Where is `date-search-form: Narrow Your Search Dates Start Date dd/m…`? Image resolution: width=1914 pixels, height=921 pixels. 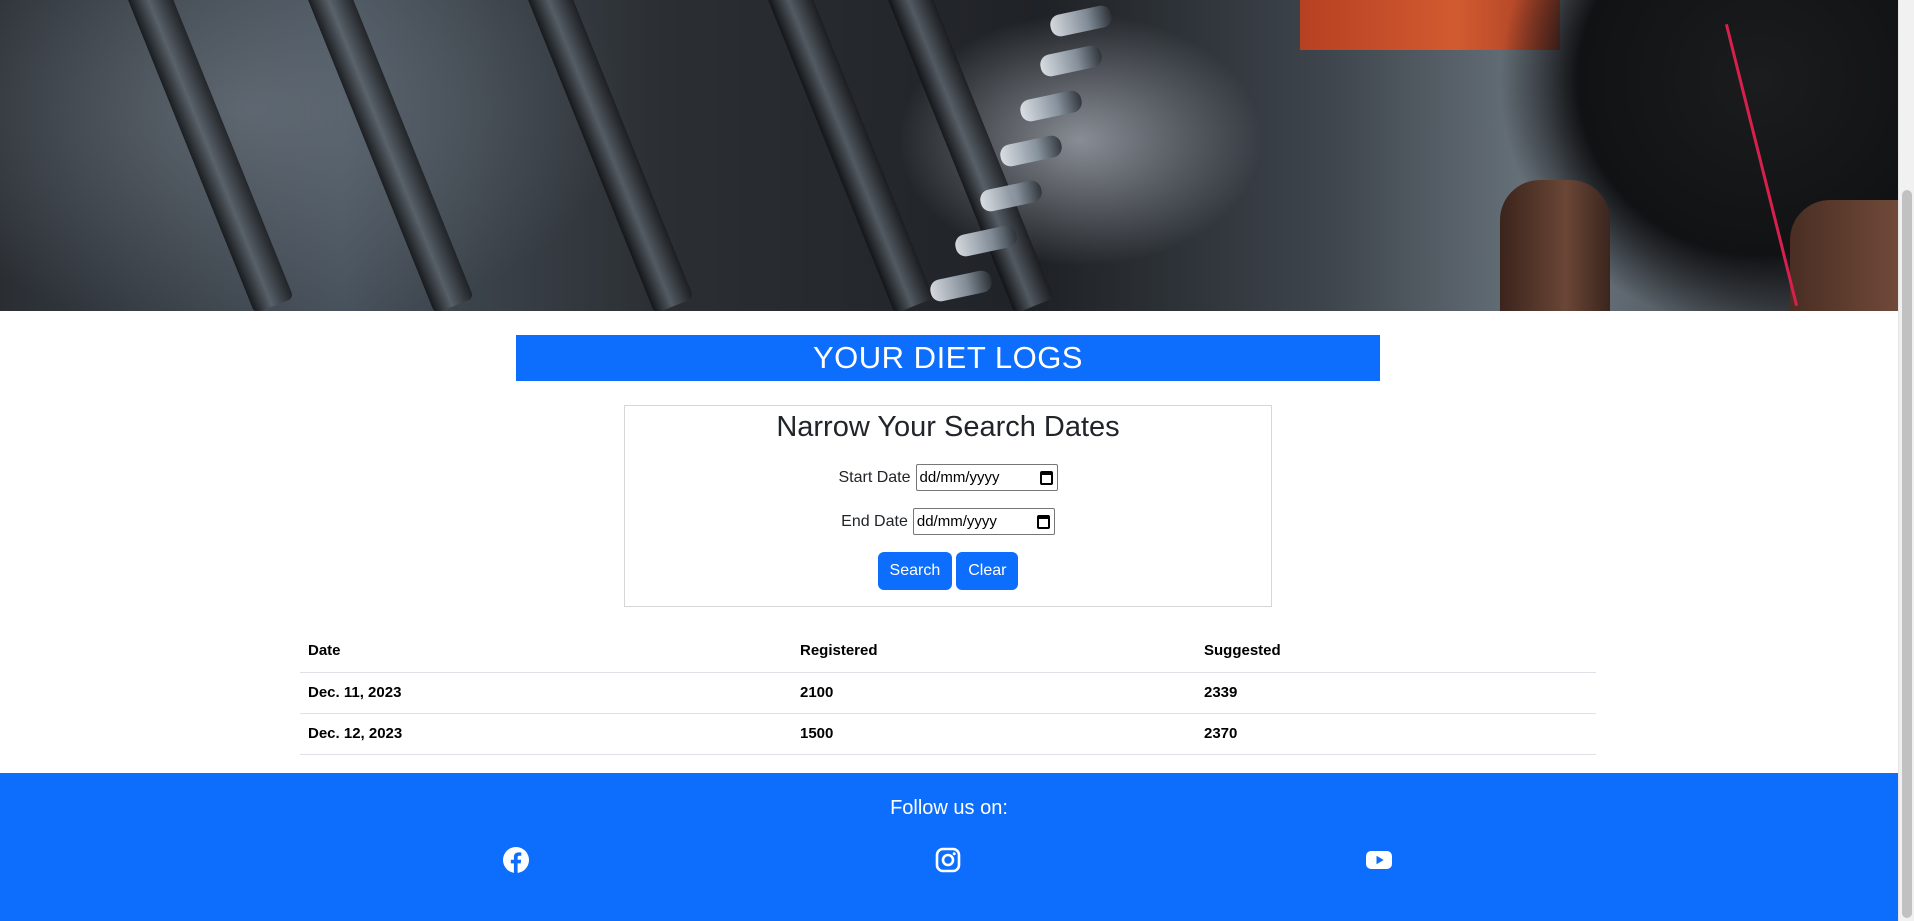
date-search-form: Narrow Your Search Dates Start Date dd/m… is located at coordinates (948, 506).